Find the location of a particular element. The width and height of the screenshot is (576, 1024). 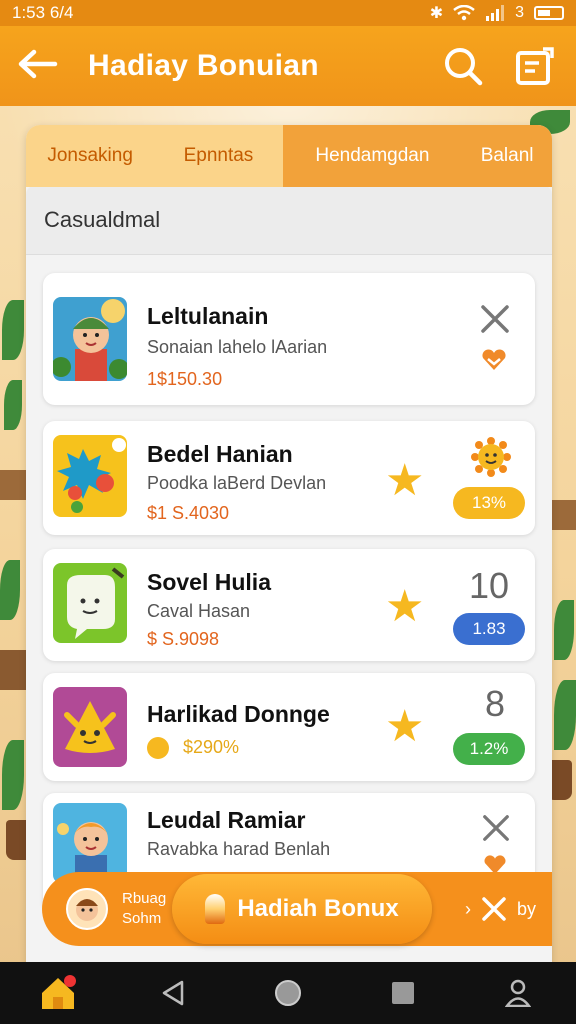

percent-badge: 13% is located at coordinates (489, 503).